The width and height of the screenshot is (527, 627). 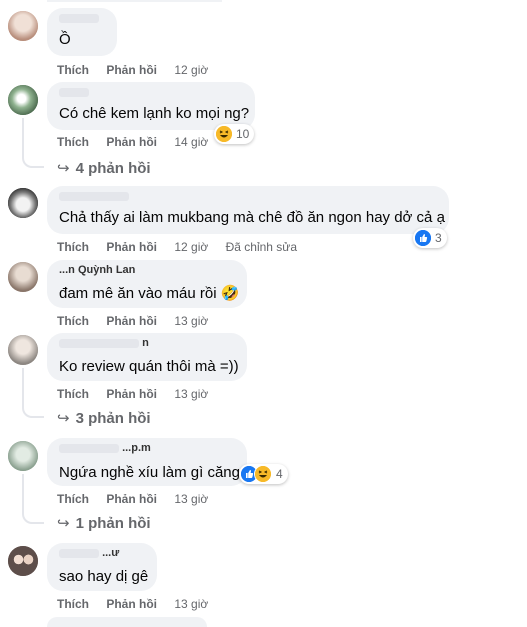 What do you see at coordinates (127, 622) in the screenshot?
I see `next-comment-bubble-edge` at bounding box center [127, 622].